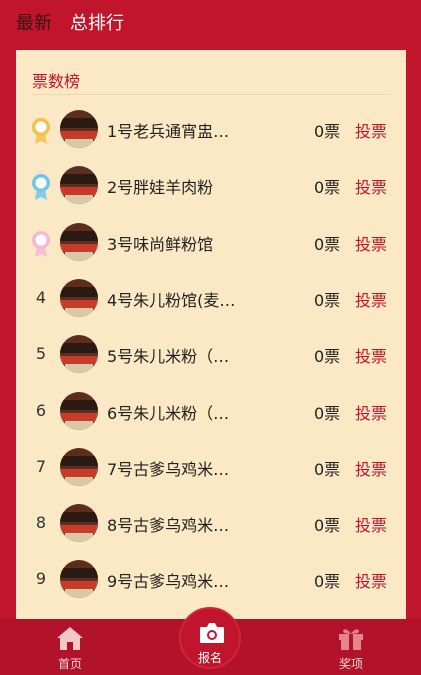 This screenshot has width=421, height=675. I want to click on tab-total-ranking: 总排行, so click(97, 24).